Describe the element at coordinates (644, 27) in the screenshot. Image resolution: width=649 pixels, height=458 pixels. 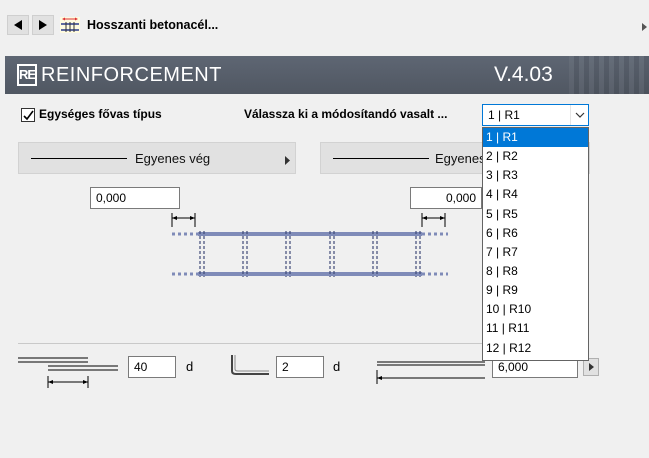
I see `overflow-arrow-icon` at that location.